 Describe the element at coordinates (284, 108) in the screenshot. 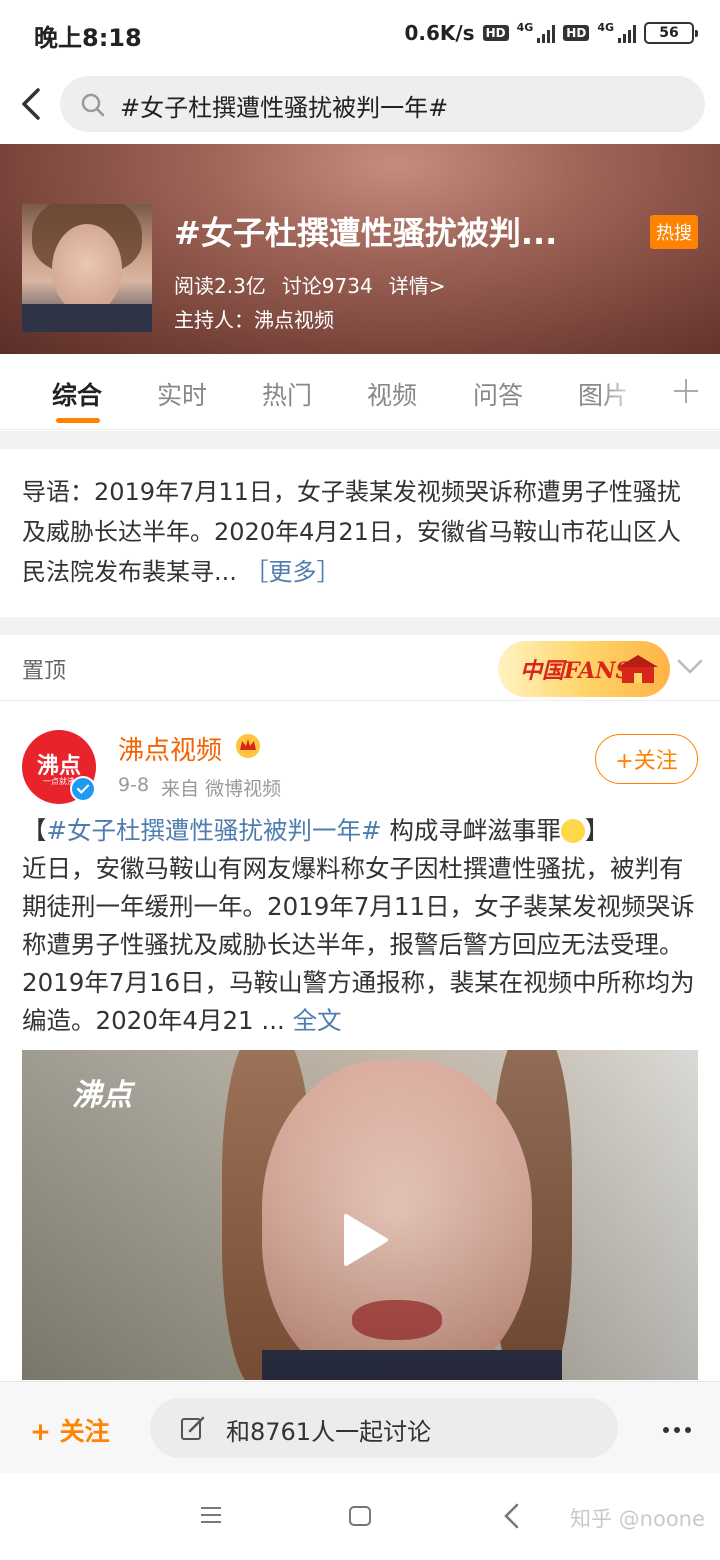

I see `search-query: #女子杜撰遭性骚扰被判一年#` at that location.